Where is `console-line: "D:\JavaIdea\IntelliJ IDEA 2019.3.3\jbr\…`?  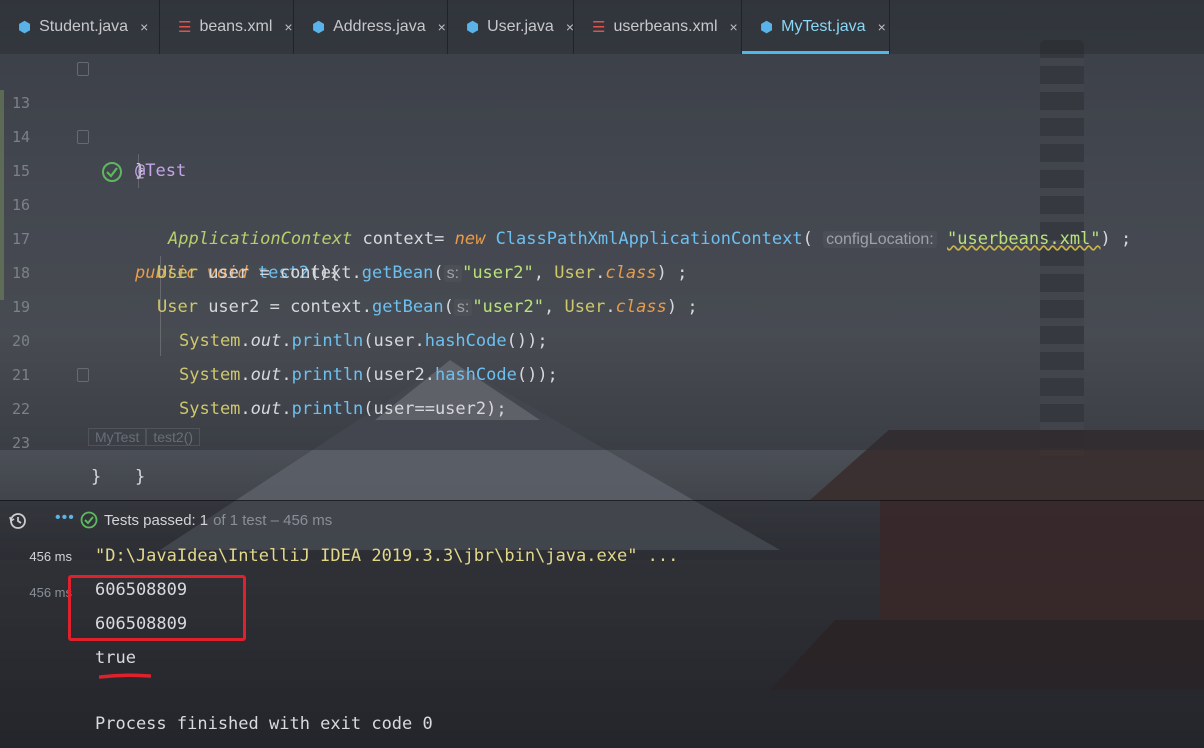 console-line: "D:\JavaIdea\IntelliJ IDEA 2019.3.3\jbr\… is located at coordinates (387, 556).